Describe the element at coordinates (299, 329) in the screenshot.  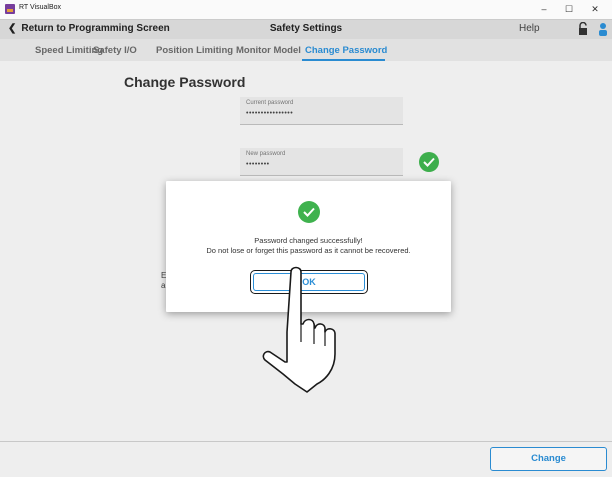
I see `pointing-hand-icon` at that location.